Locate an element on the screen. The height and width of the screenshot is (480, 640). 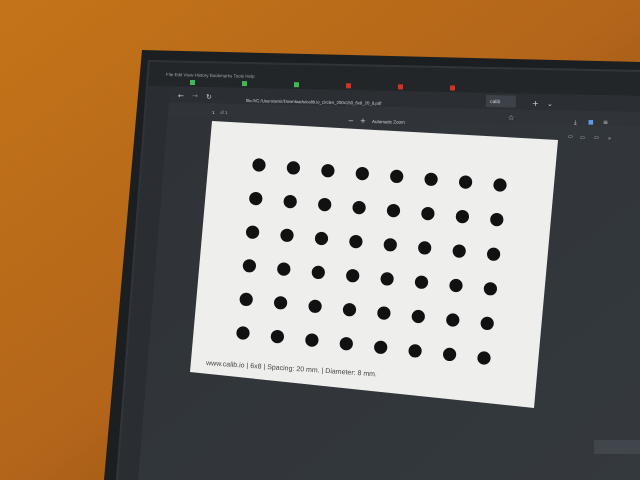
bookmark-star-icon: ☆ is located at coordinates (511, 118).